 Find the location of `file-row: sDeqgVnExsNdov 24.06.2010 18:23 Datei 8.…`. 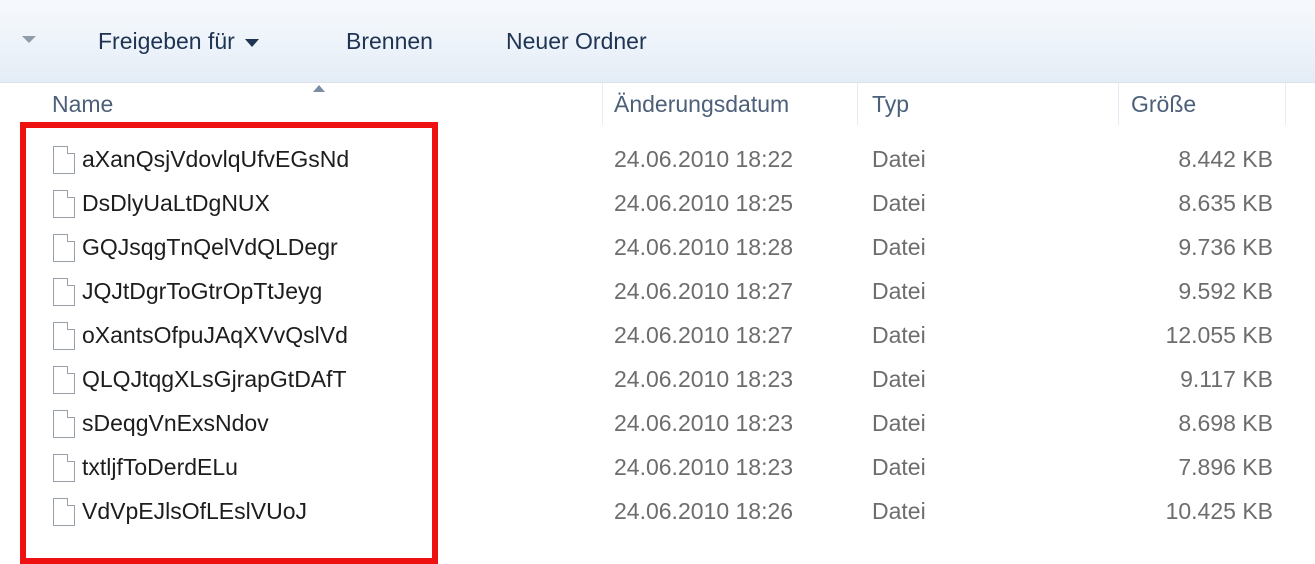

file-row: sDeqgVnExsNdov 24.06.2010 18:23 Datei 8.… is located at coordinates (657, 428).